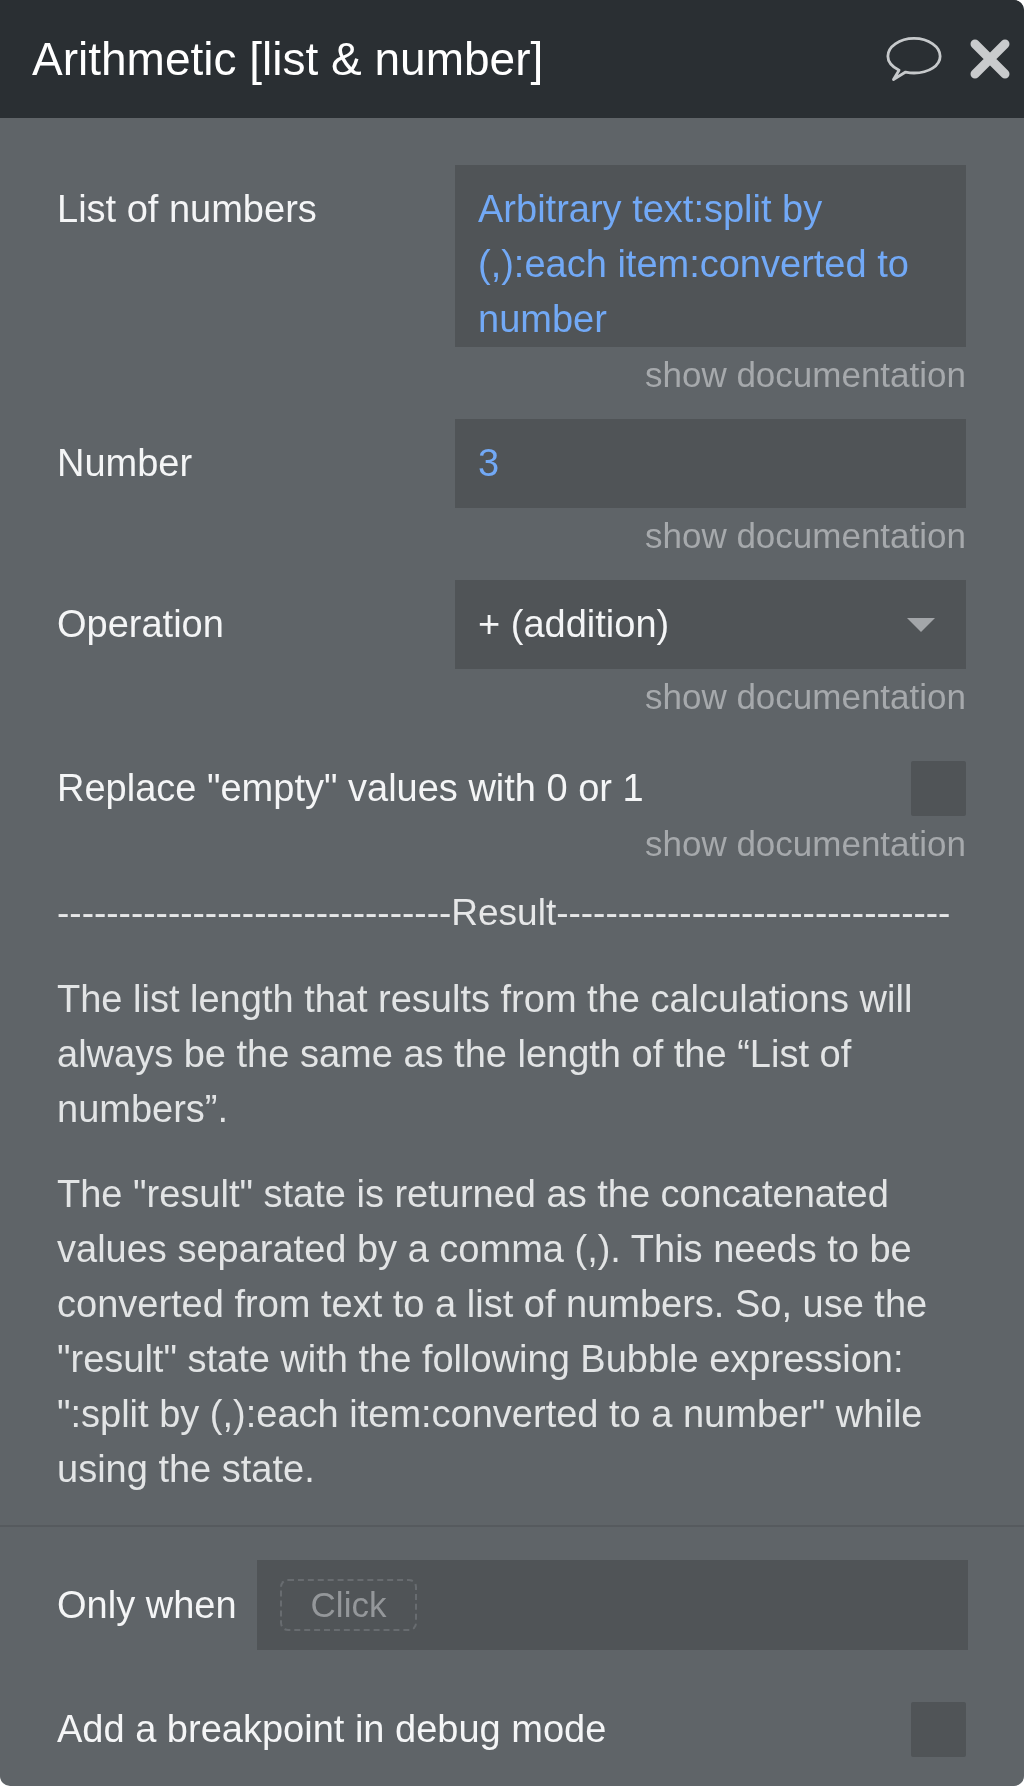  What do you see at coordinates (921, 624) in the screenshot?
I see `caret-icon` at bounding box center [921, 624].